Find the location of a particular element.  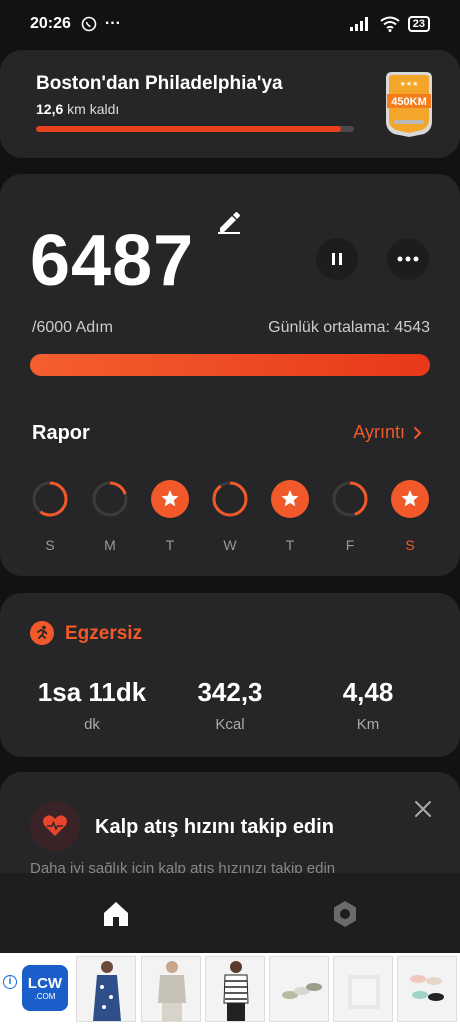

ad-banner: i LCW .COM is located at coordinates (230, 988).